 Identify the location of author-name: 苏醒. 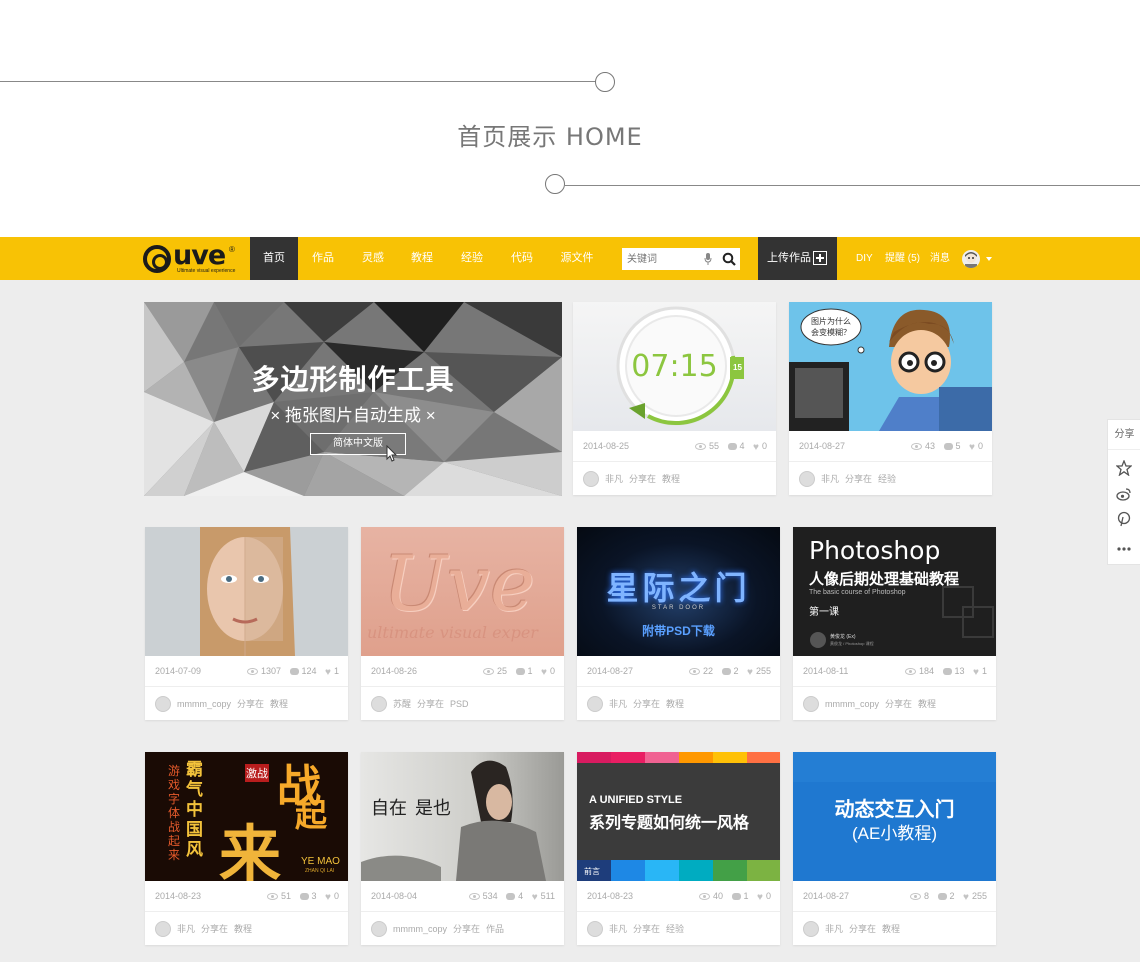
(402, 704).